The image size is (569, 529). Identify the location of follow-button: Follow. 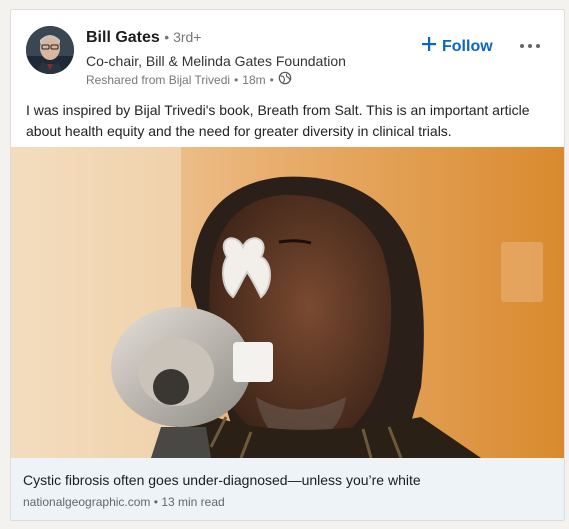
(457, 46).